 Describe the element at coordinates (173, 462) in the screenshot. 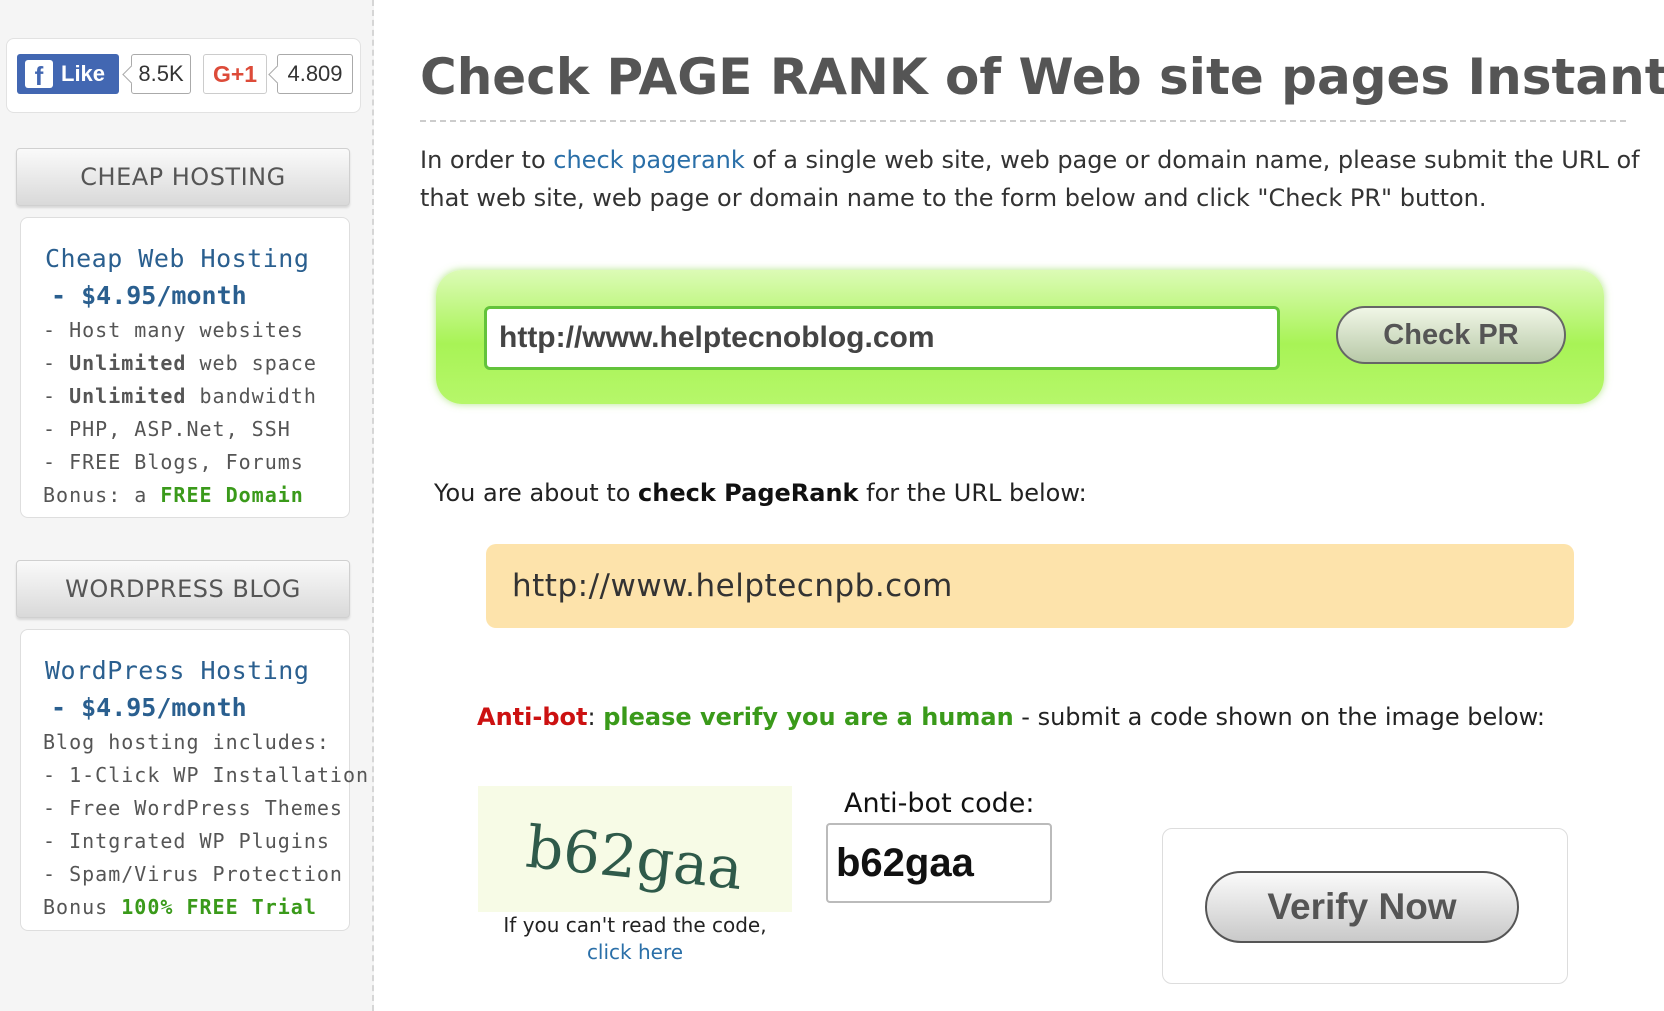

I see `feature-item: - FREE Blogs, Forums` at that location.